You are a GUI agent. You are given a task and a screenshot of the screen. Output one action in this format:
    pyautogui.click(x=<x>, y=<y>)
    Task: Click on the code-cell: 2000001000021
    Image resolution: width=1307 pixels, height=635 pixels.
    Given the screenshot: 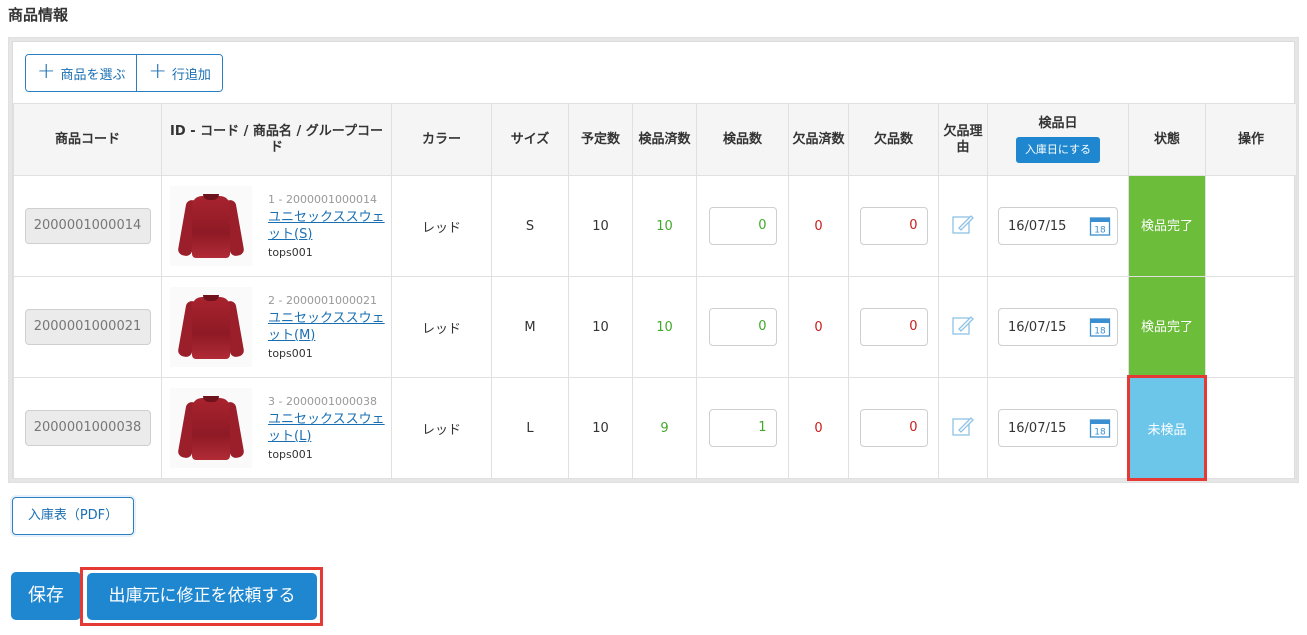 What is the action you would take?
    pyautogui.click(x=87, y=327)
    